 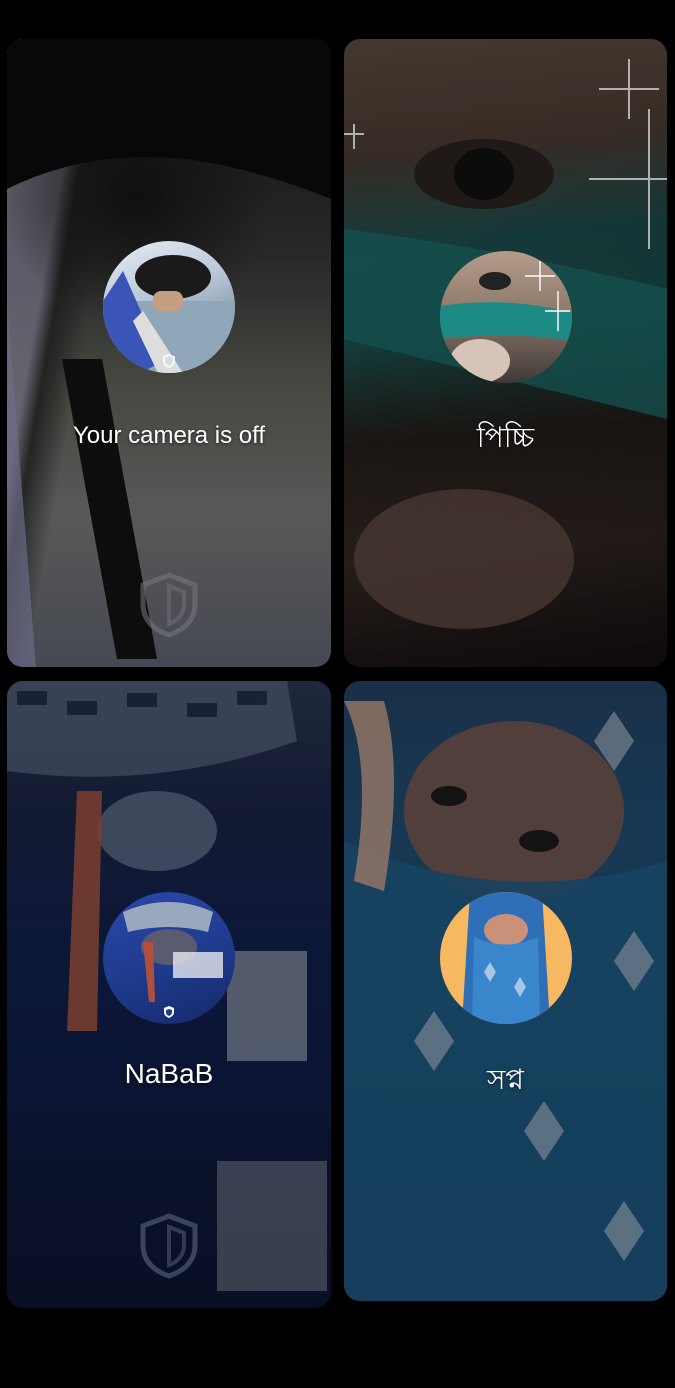 I want to click on participant-name: পিচ্চি, so click(x=505, y=437).